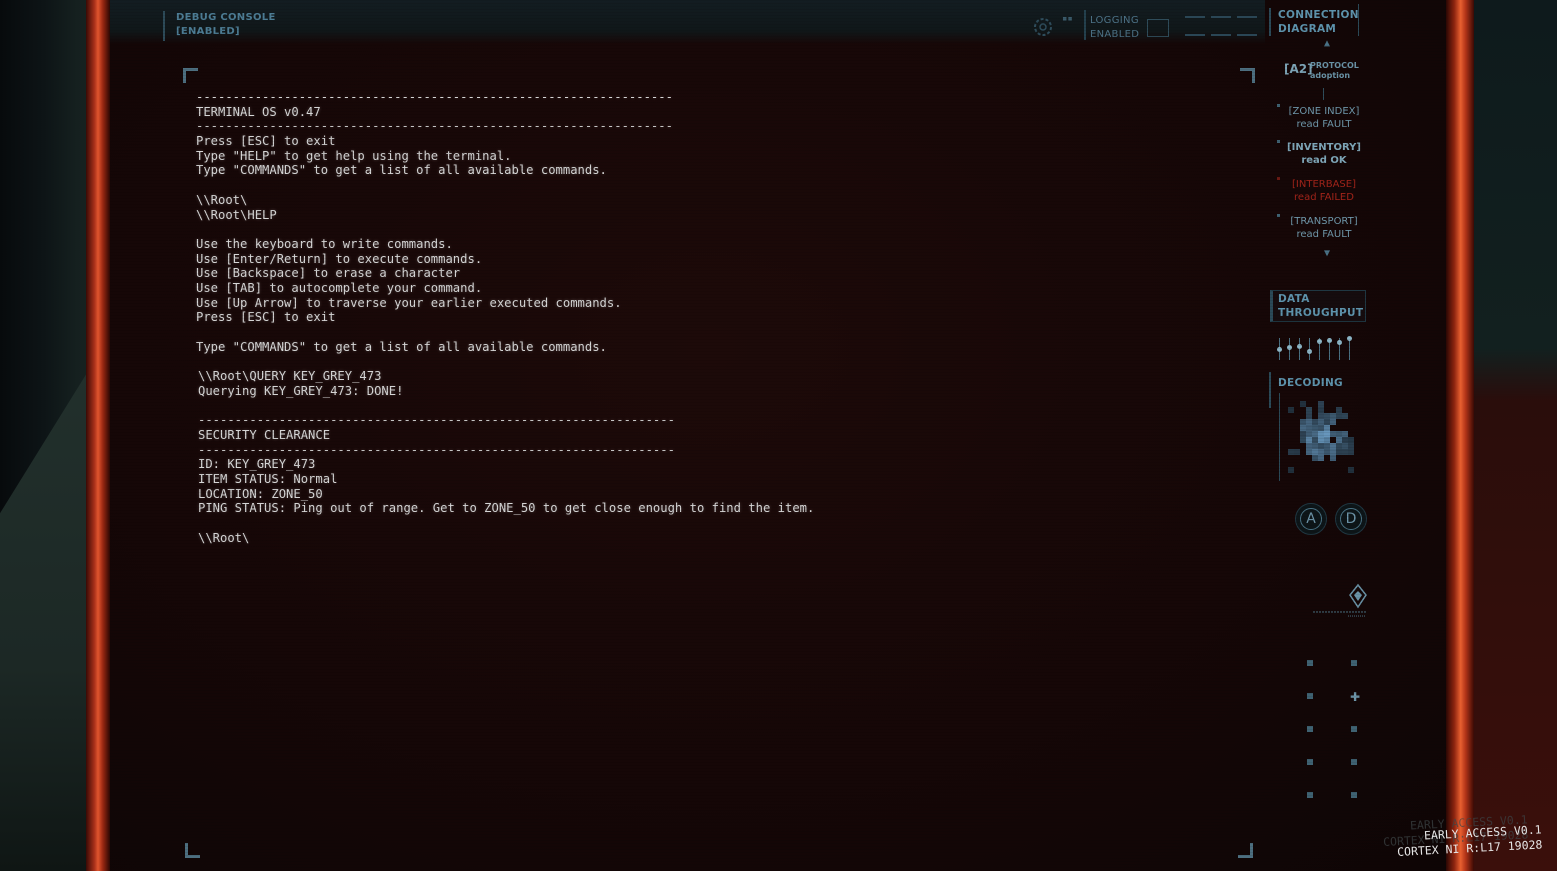 This screenshot has height=871, width=1557. Describe the element at coordinates (1323, 227) in the screenshot. I see `connection-item-transport: [TRANSPORT] read FAULT` at that location.